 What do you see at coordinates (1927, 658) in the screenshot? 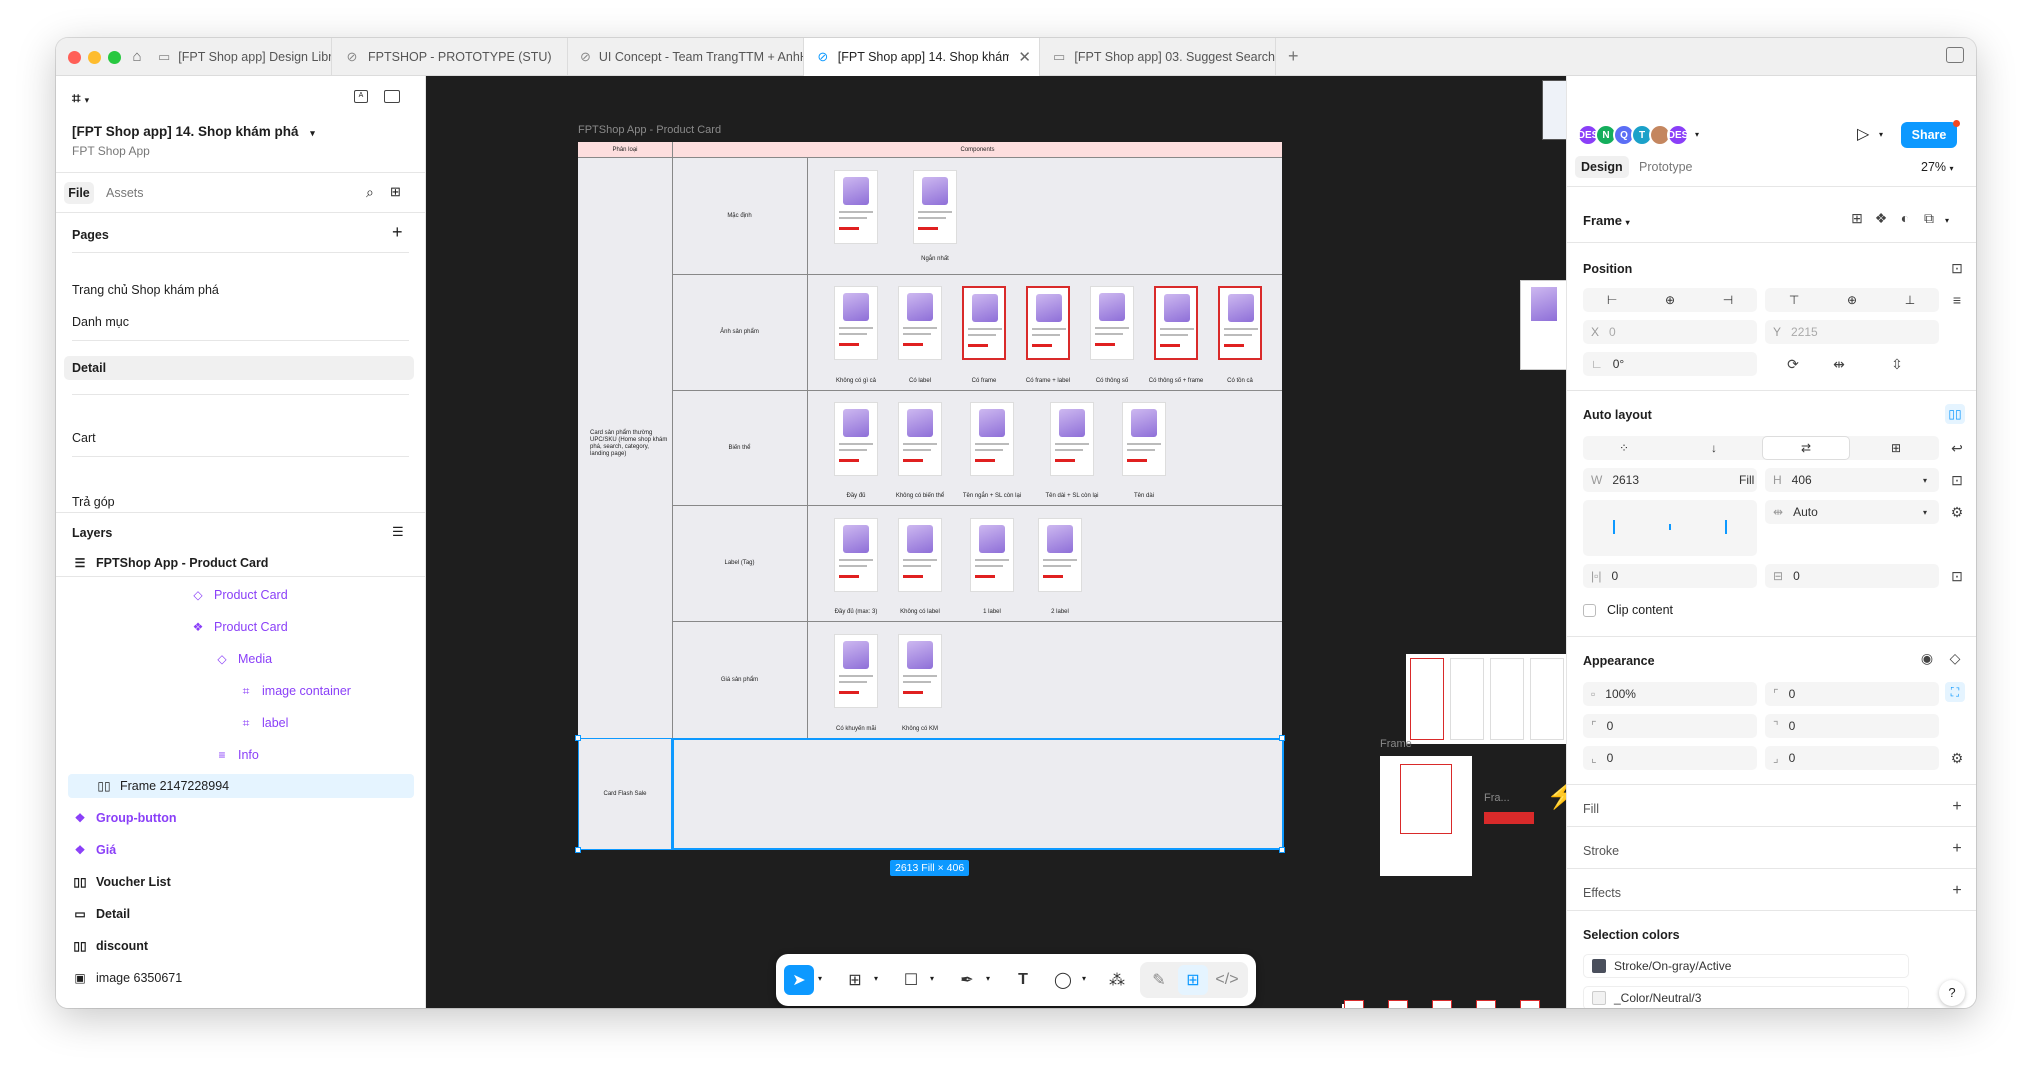
I see `eye-icon: ◉` at bounding box center [1927, 658].